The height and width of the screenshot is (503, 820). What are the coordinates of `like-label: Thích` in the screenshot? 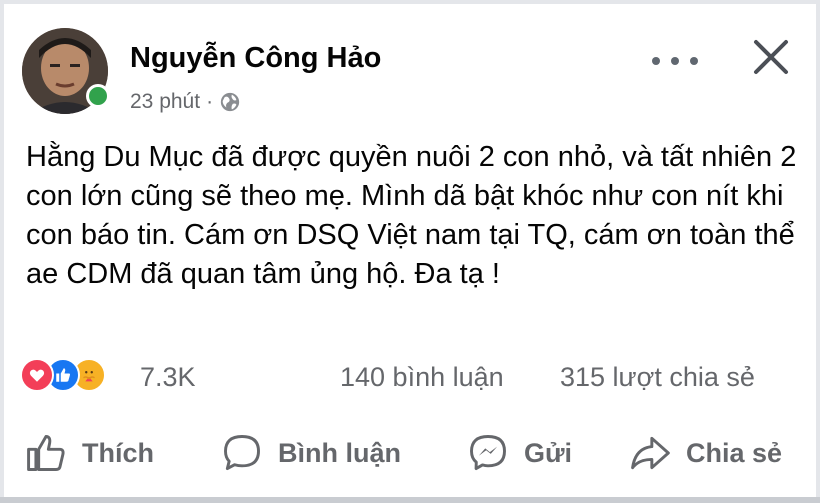 It's located at (118, 452).